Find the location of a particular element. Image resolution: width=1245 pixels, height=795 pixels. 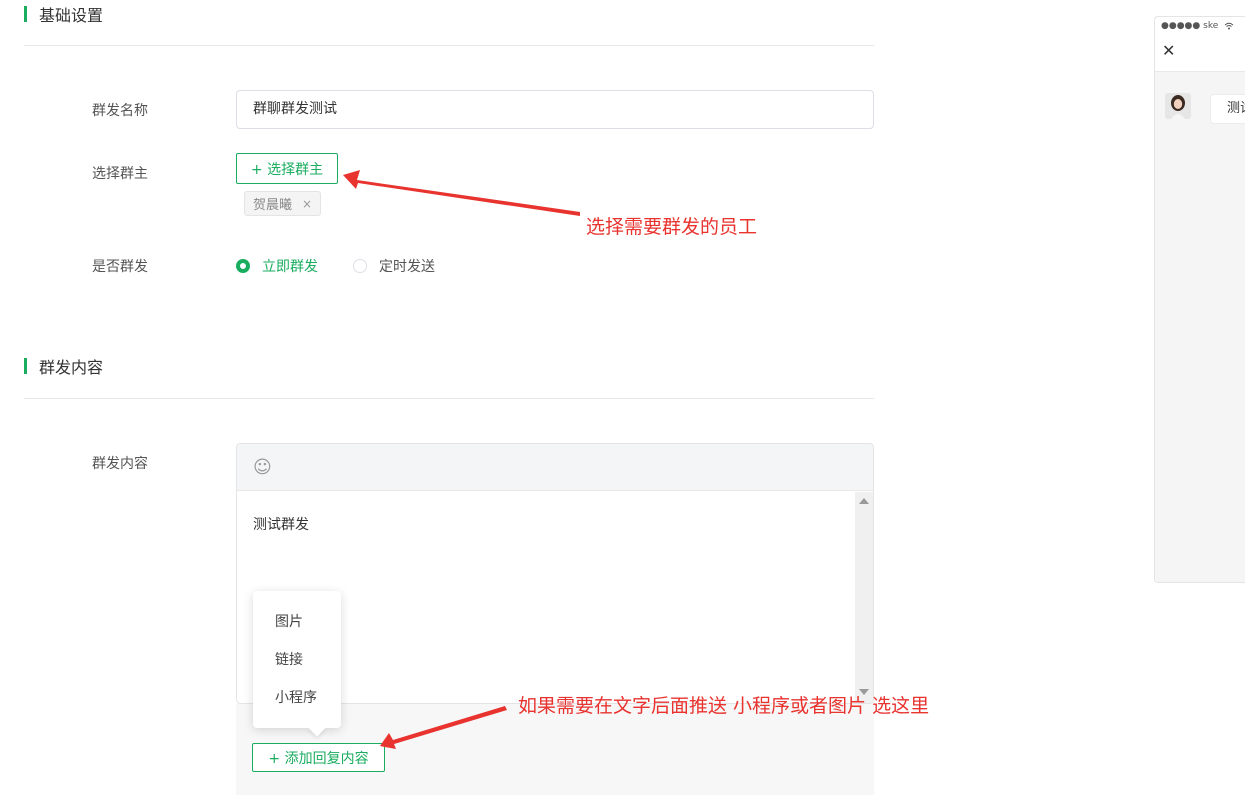

editor-scrollbar is located at coordinates (864, 597).